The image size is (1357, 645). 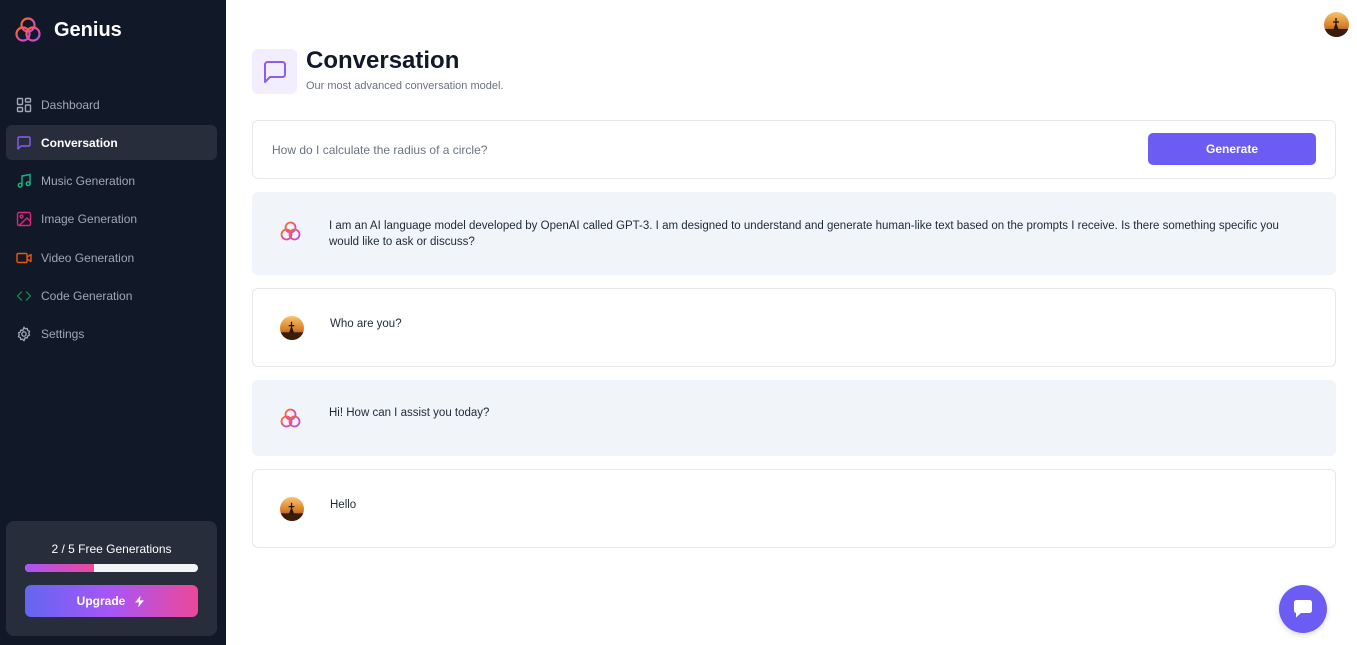 I want to click on sidebar-item-settings: Settings, so click(x=111, y=334).